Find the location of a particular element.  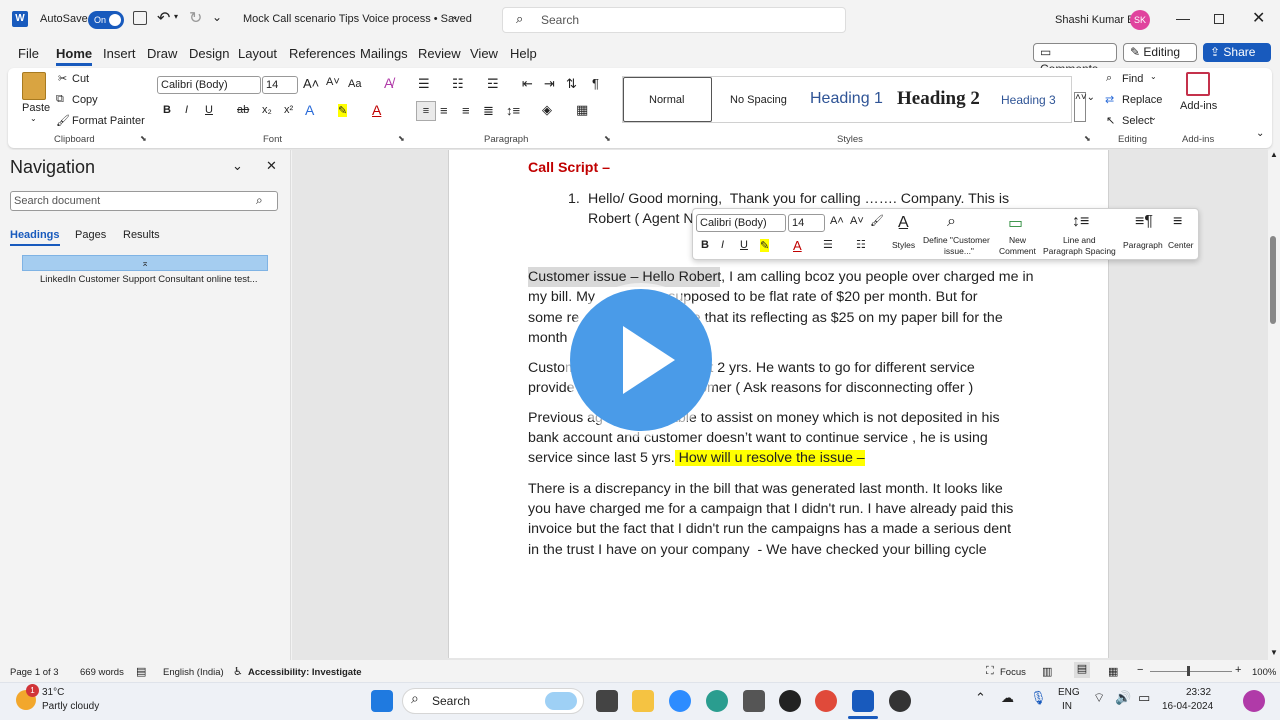

focus-button: Focus is located at coordinates (1013, 672).